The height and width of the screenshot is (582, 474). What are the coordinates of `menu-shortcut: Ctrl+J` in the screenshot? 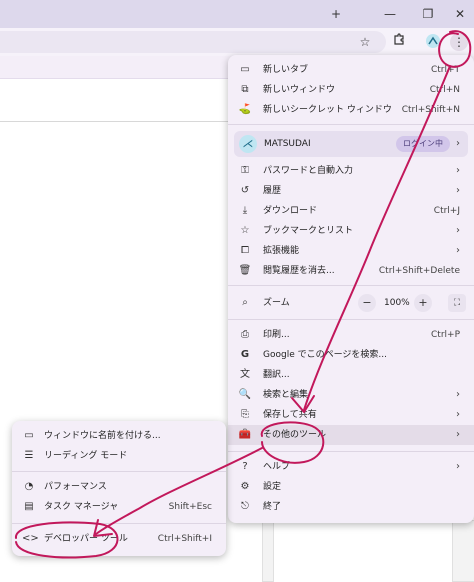 It's located at (446, 211).